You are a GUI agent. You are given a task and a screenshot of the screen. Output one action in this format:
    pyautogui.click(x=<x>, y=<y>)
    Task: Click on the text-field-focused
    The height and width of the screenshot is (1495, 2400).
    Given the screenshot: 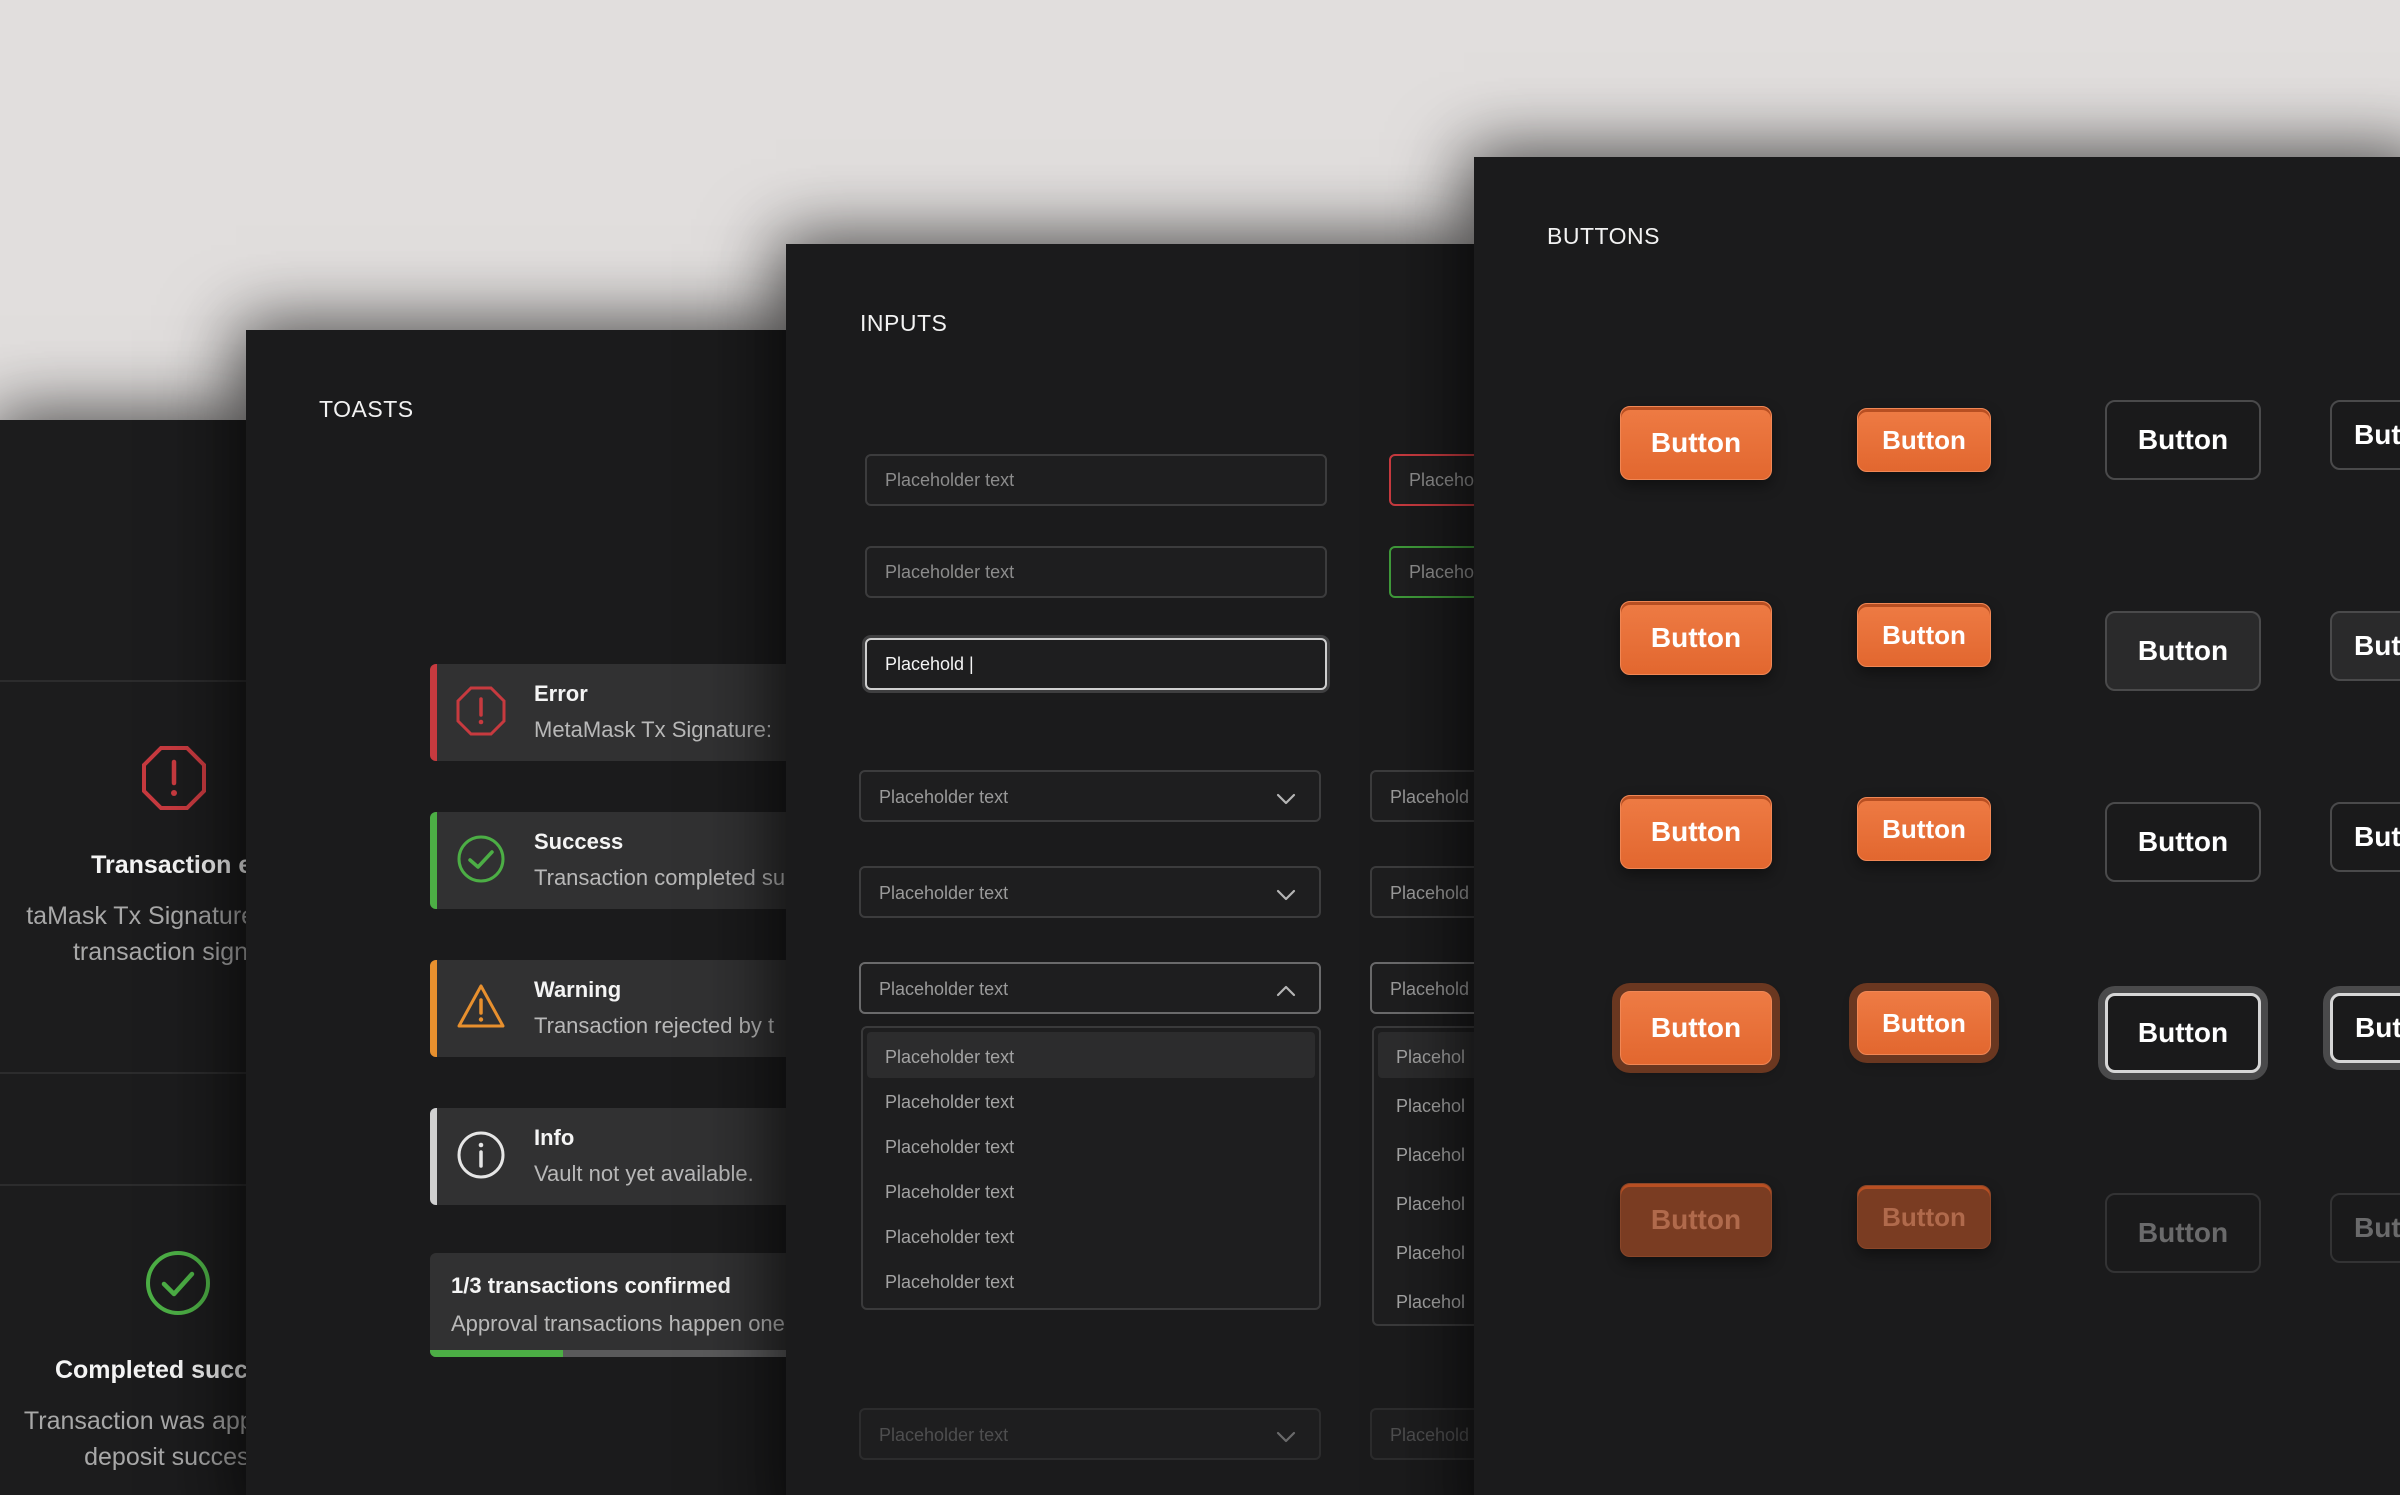 What is the action you would take?
    pyautogui.click(x=1096, y=664)
    